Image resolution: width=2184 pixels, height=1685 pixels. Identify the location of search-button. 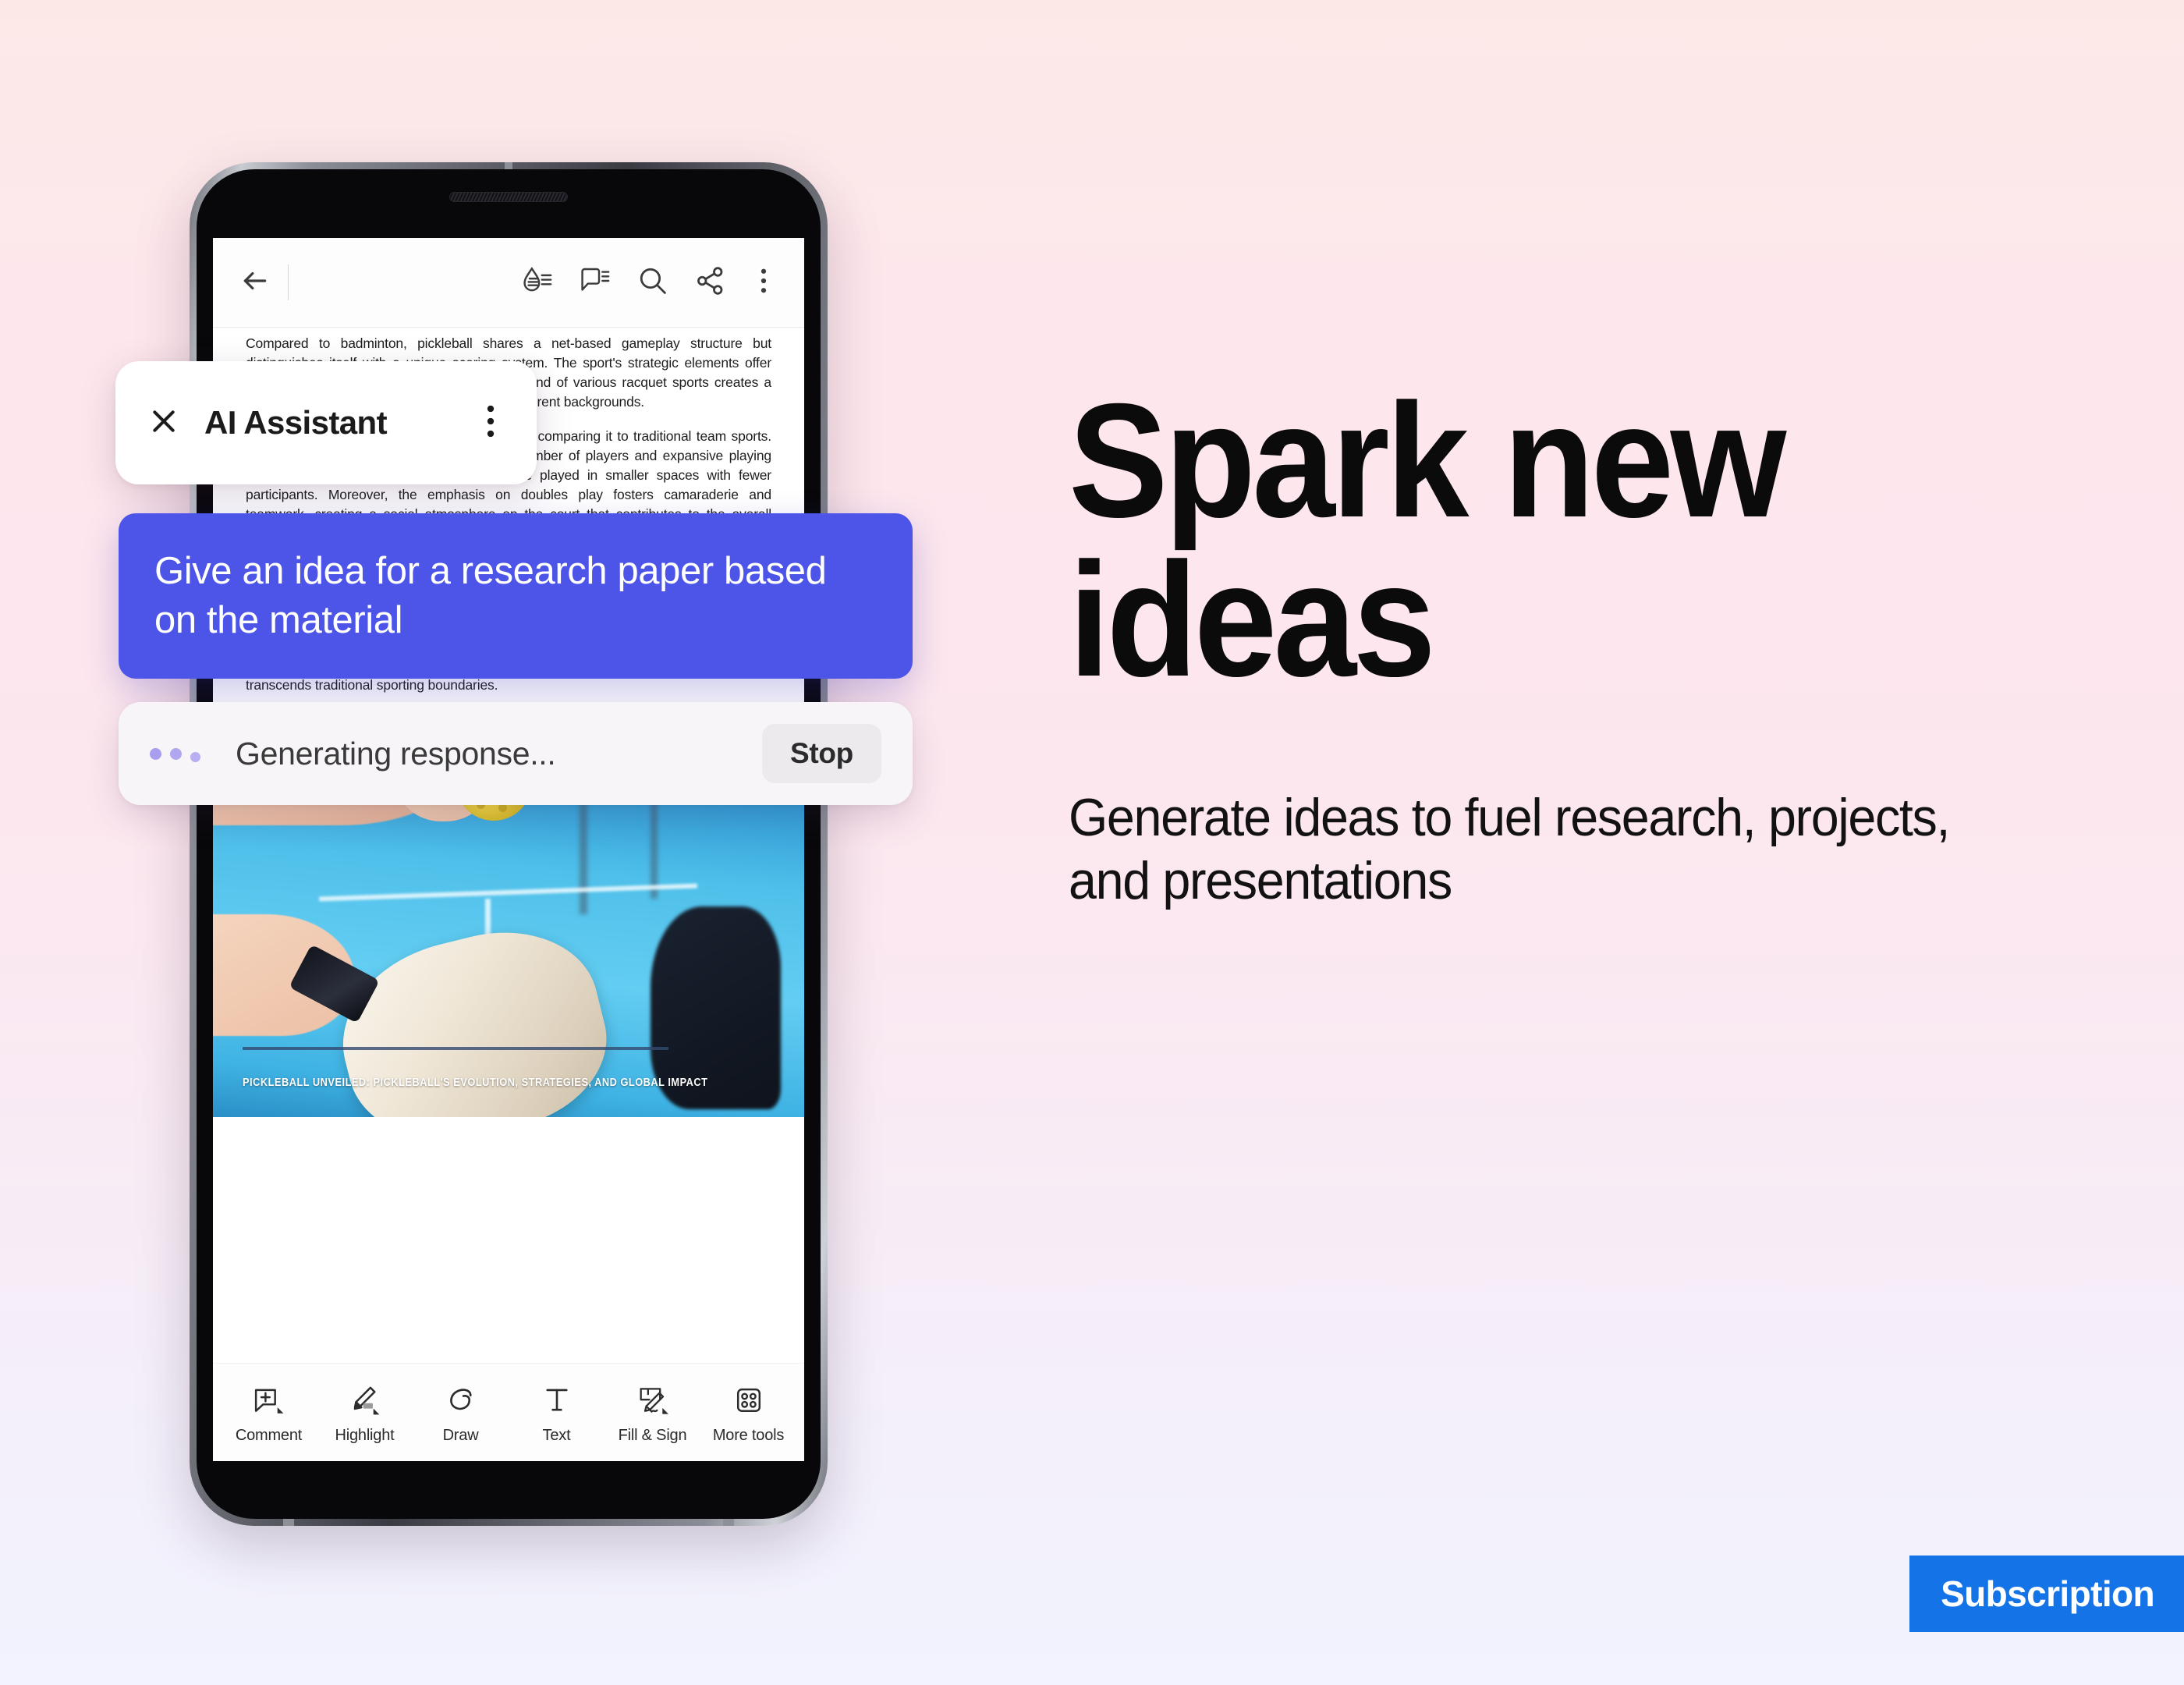
(653, 282).